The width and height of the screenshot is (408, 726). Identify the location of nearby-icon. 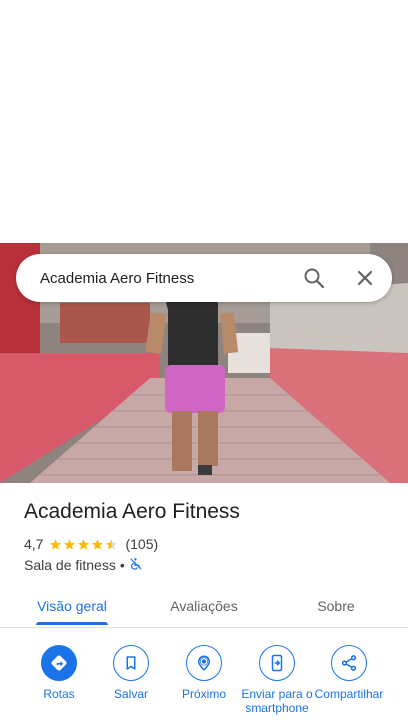
(204, 663).